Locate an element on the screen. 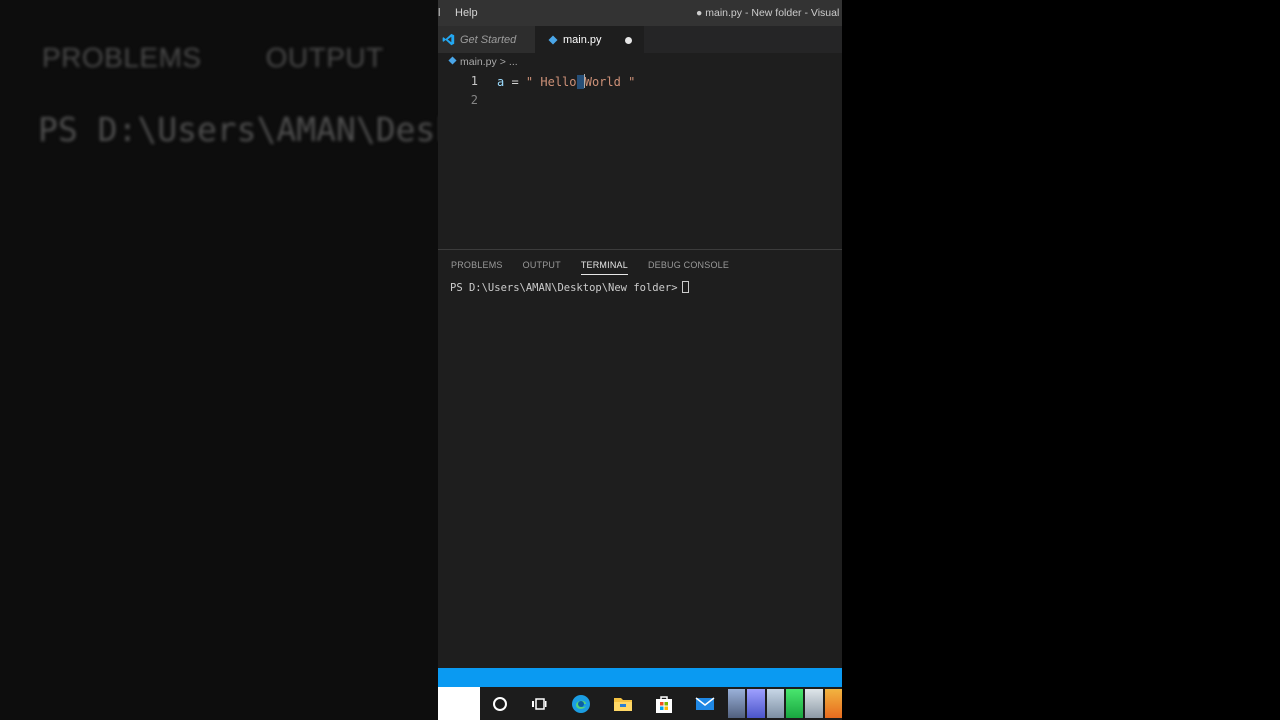 The image size is (1280, 720). editor-tab-bar: Get Started main.py is located at coordinates (640, 39).